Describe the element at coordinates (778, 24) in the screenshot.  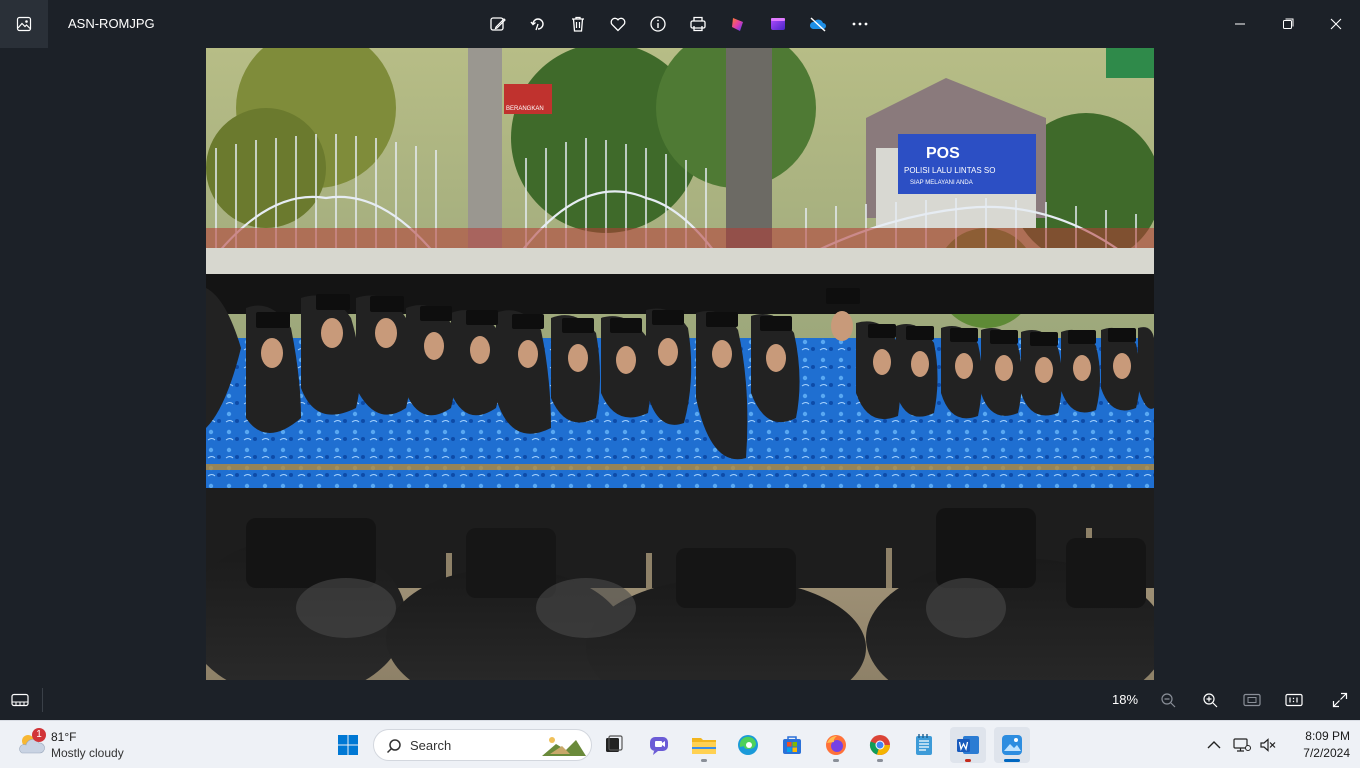
I see `designer-icon` at that location.